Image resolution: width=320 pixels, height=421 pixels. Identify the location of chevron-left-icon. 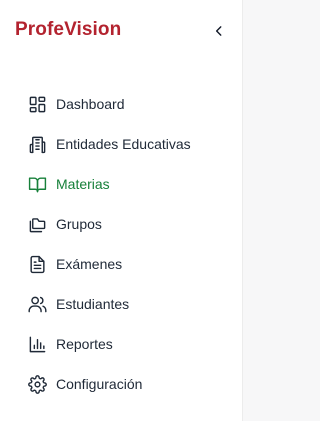
(219, 31).